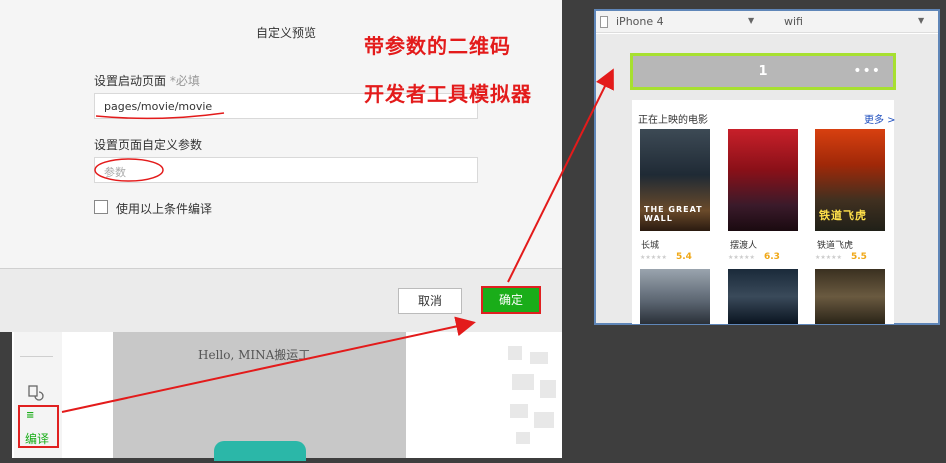 The width and height of the screenshot is (946, 463). What do you see at coordinates (560, 175) in the screenshot?
I see `arrow-to-simulator` at bounding box center [560, 175].